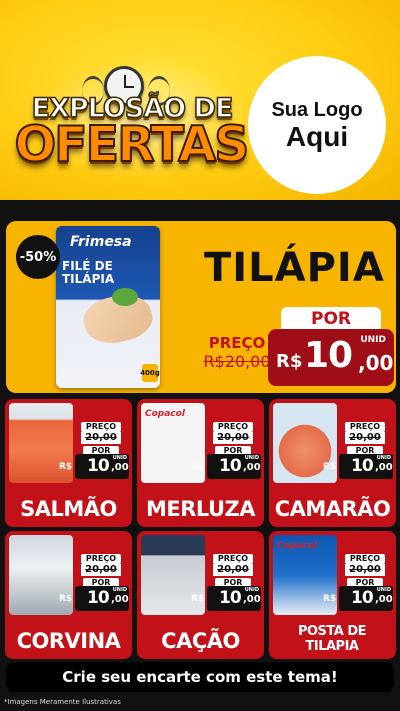 This screenshot has height=711, width=400. I want to click on headline-line2: OFERTAS, so click(132, 144).